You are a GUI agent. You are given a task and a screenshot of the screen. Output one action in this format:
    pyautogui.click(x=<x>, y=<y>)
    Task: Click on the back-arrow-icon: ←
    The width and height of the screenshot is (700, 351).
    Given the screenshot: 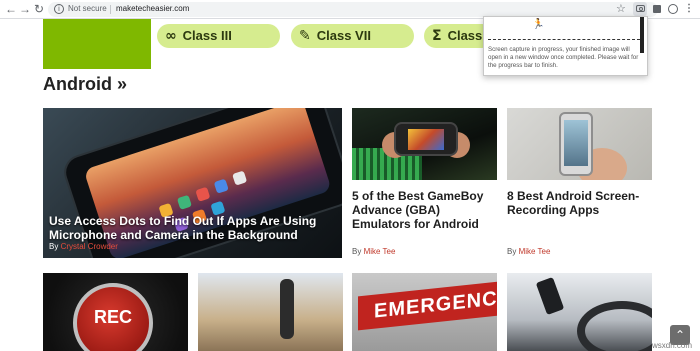 What is the action you would take?
    pyautogui.click(x=11, y=9)
    